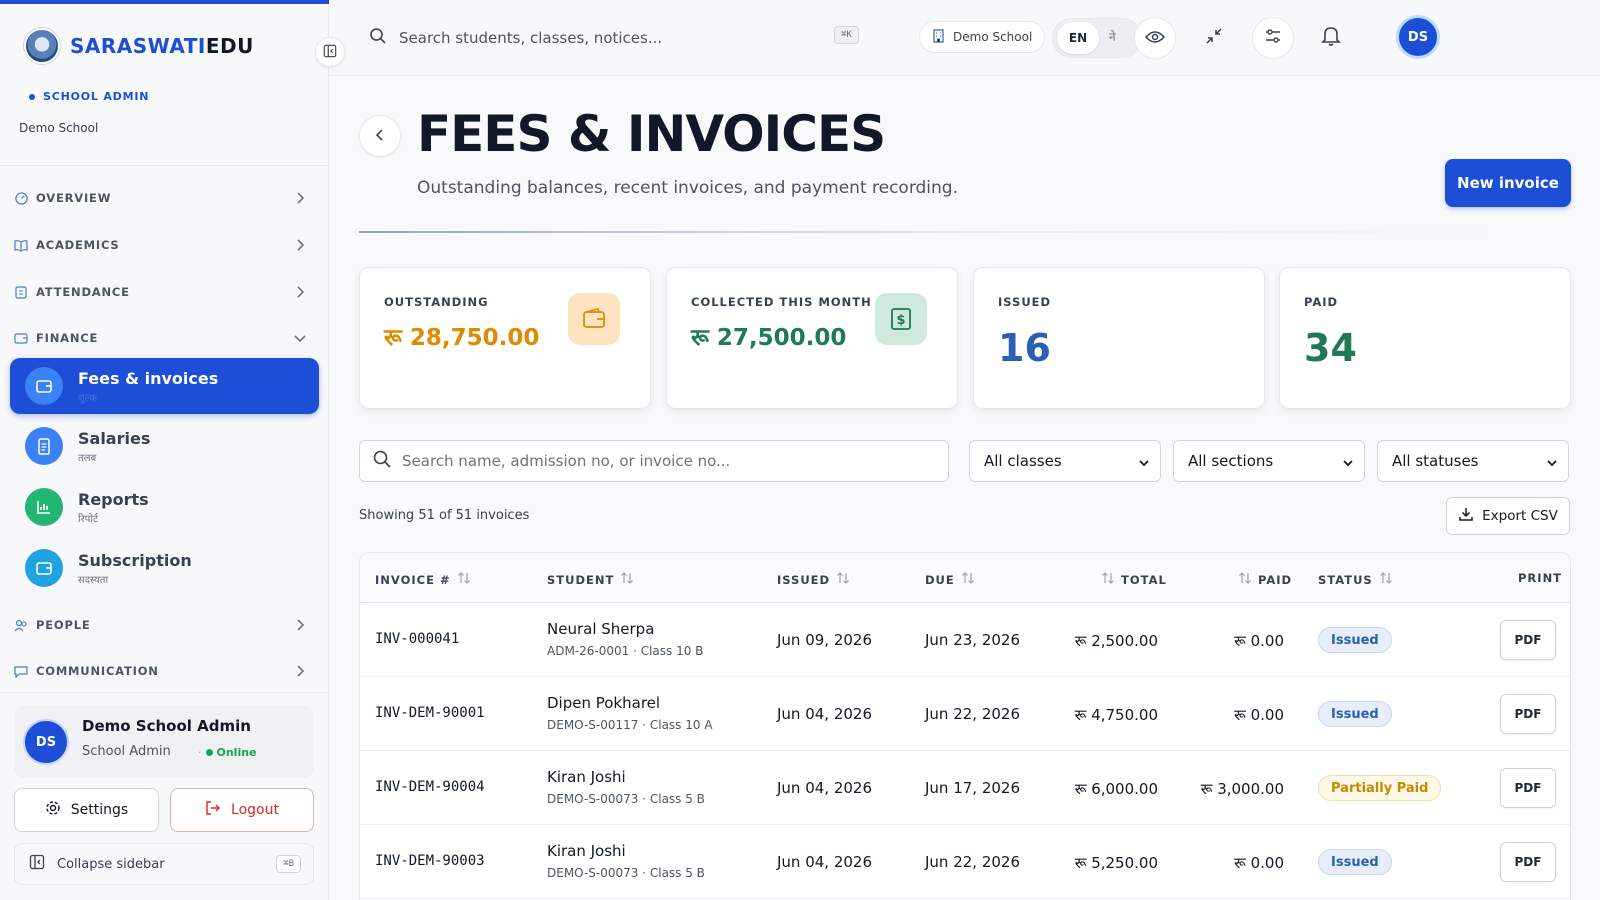 The image size is (1600, 900). What do you see at coordinates (825, 640) in the screenshot?
I see `issued-date: Jun 09, 2026` at bounding box center [825, 640].